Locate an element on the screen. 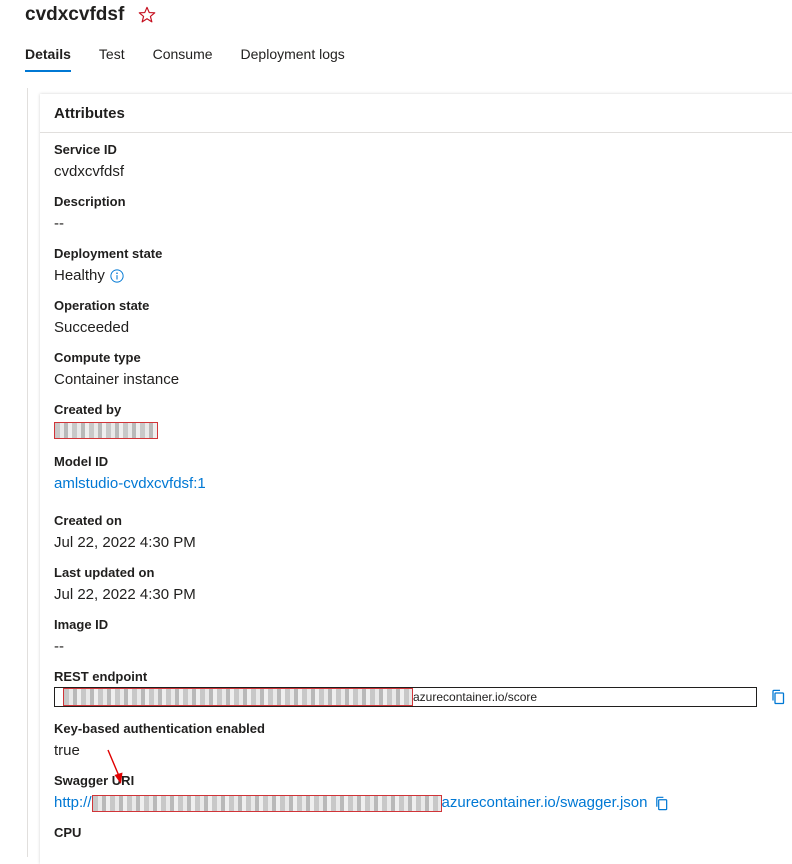 The height and width of the screenshot is (864, 792). attr-rest-endpoint: REST endpoint is located at coordinates (100, 677).